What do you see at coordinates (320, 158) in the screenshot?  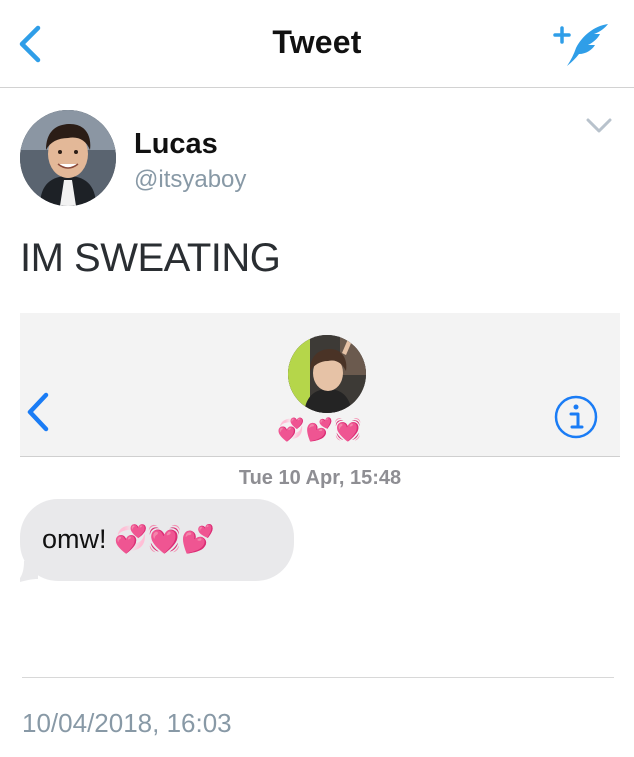 I see `tweet-author: Lucas @itsyaboy` at bounding box center [320, 158].